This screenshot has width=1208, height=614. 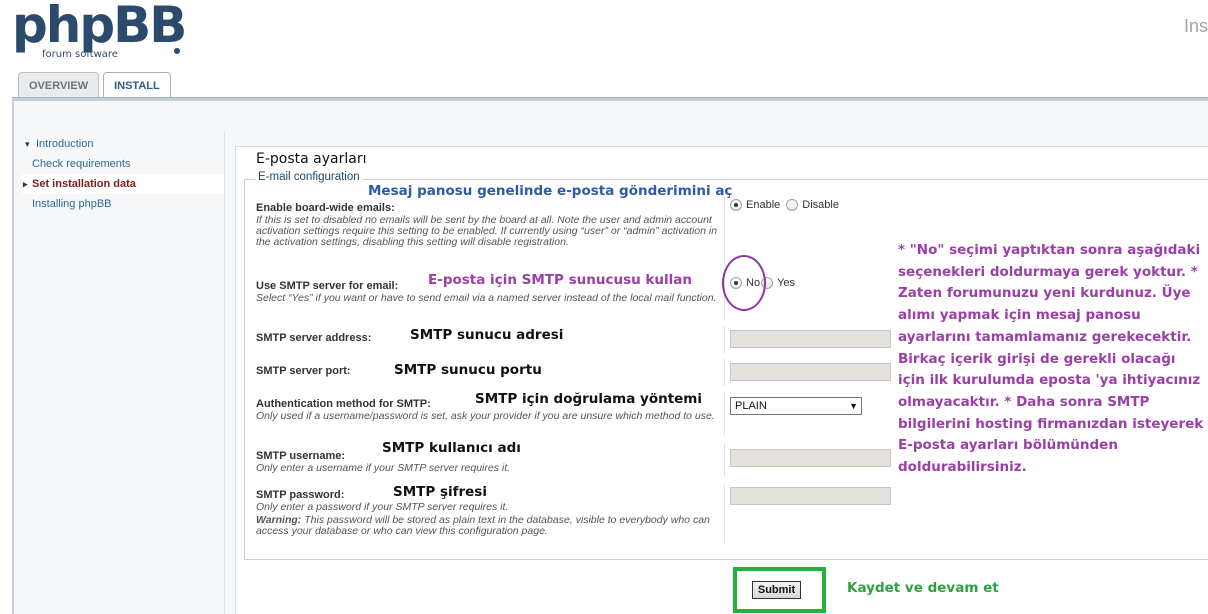 What do you see at coordinates (810, 496) in the screenshot?
I see `smtp-password-input` at bounding box center [810, 496].